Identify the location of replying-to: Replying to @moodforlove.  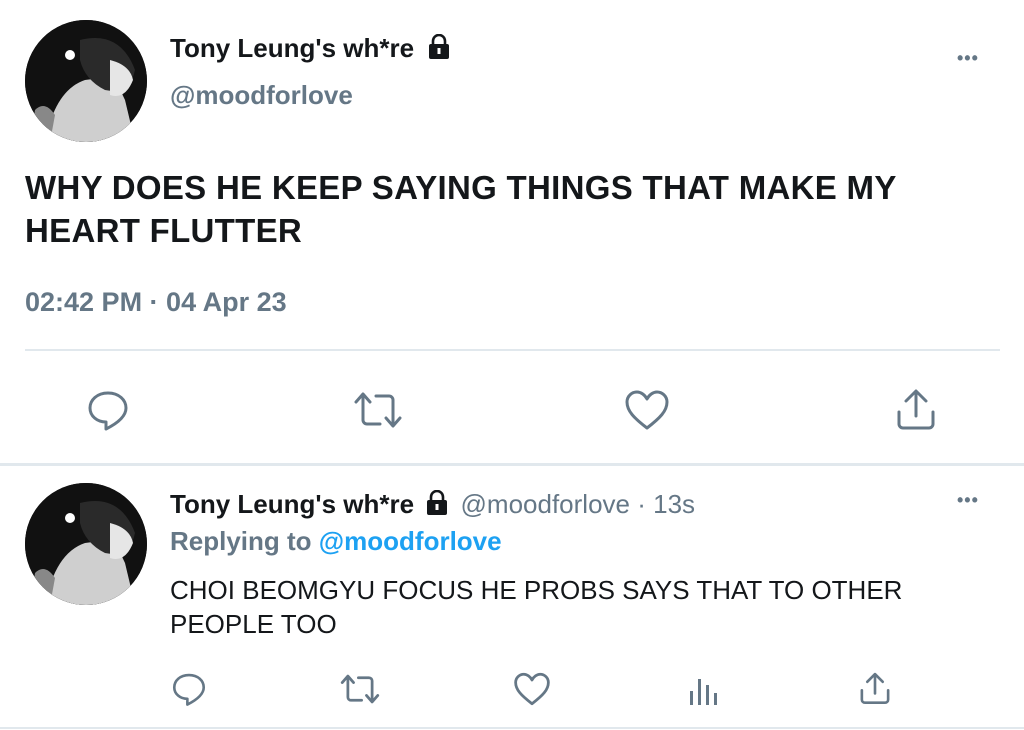
(336, 541).